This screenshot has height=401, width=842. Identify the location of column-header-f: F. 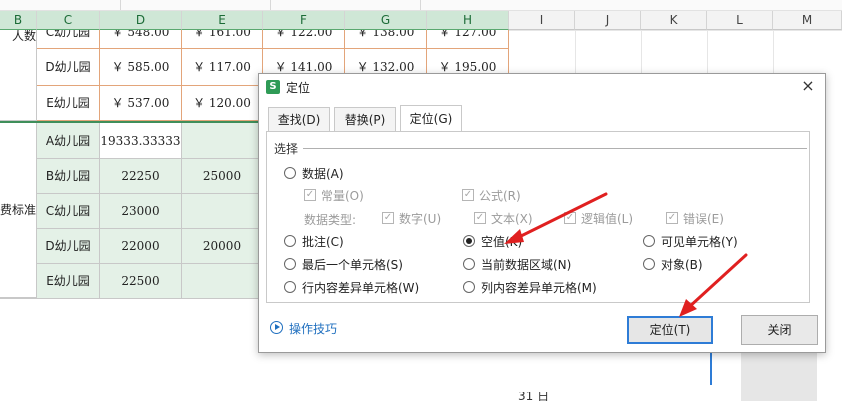
(304, 20).